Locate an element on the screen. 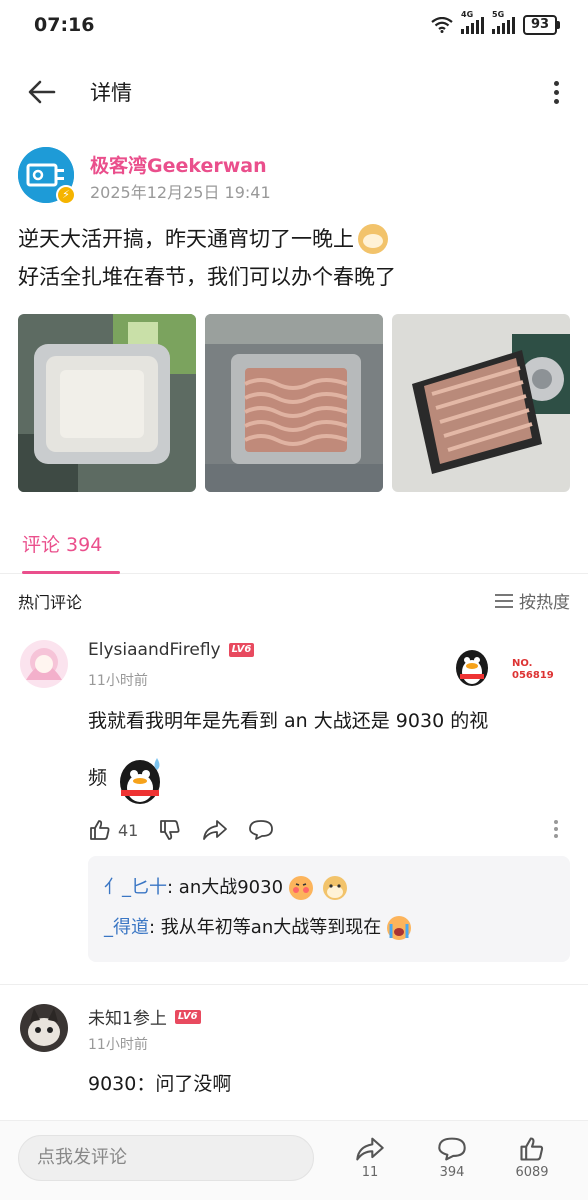  comment-item: 未知1参上 LV6 11小时前 9030：问了没啊 is located at coordinates (294, 1058).